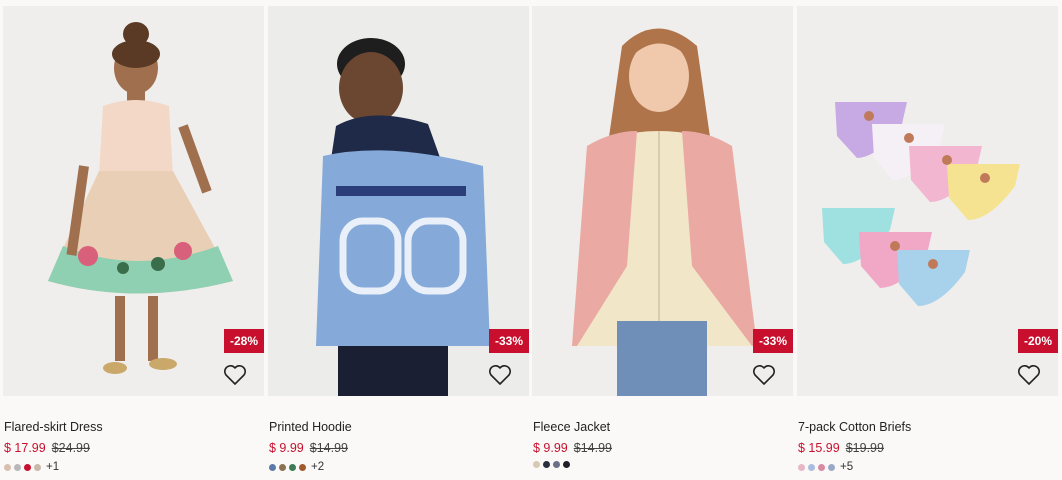 This screenshot has height=480, width=1062. What do you see at coordinates (825, 467) in the screenshot?
I see `color-swatches: +5` at bounding box center [825, 467].